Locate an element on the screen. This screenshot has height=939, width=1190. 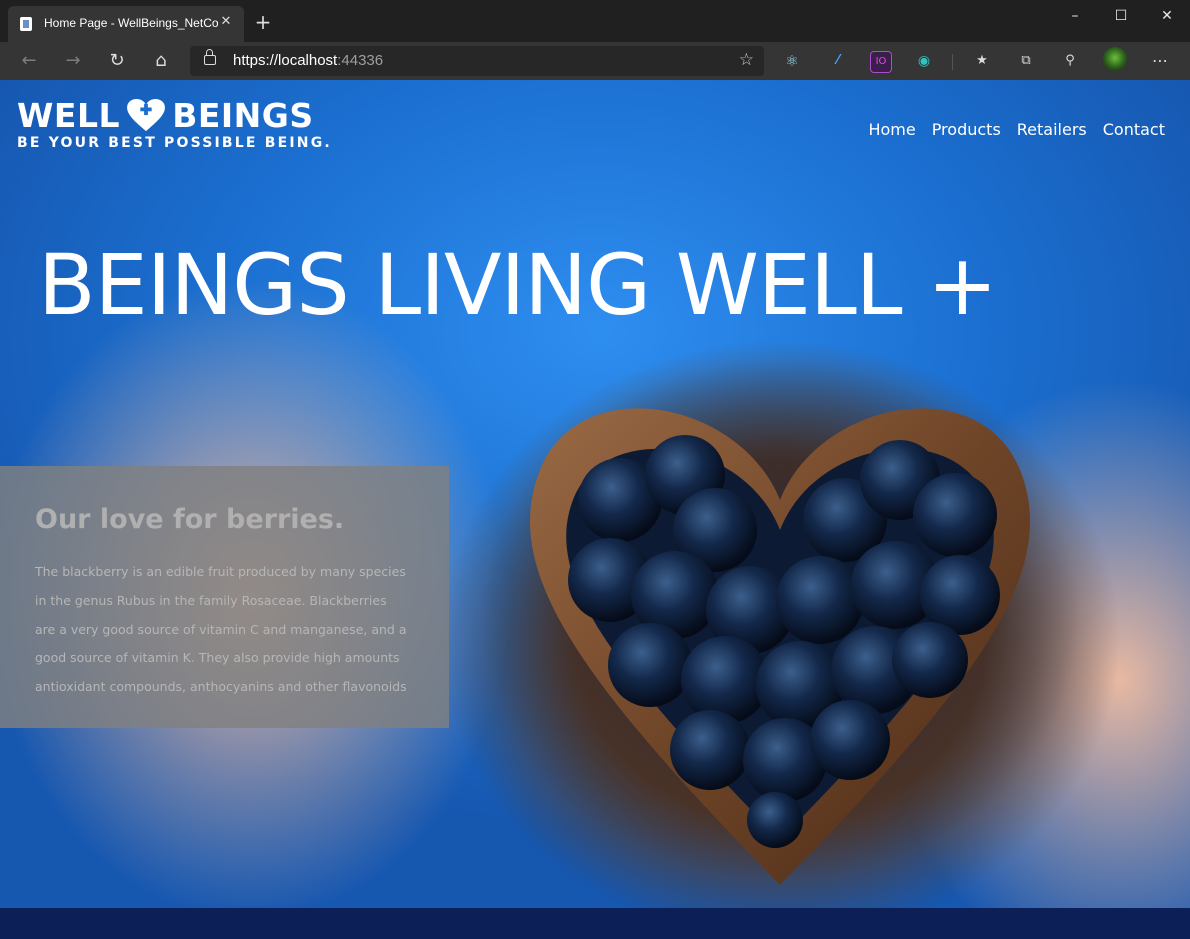
url-text: https://localhost:44336 is located at coordinates (308, 60).